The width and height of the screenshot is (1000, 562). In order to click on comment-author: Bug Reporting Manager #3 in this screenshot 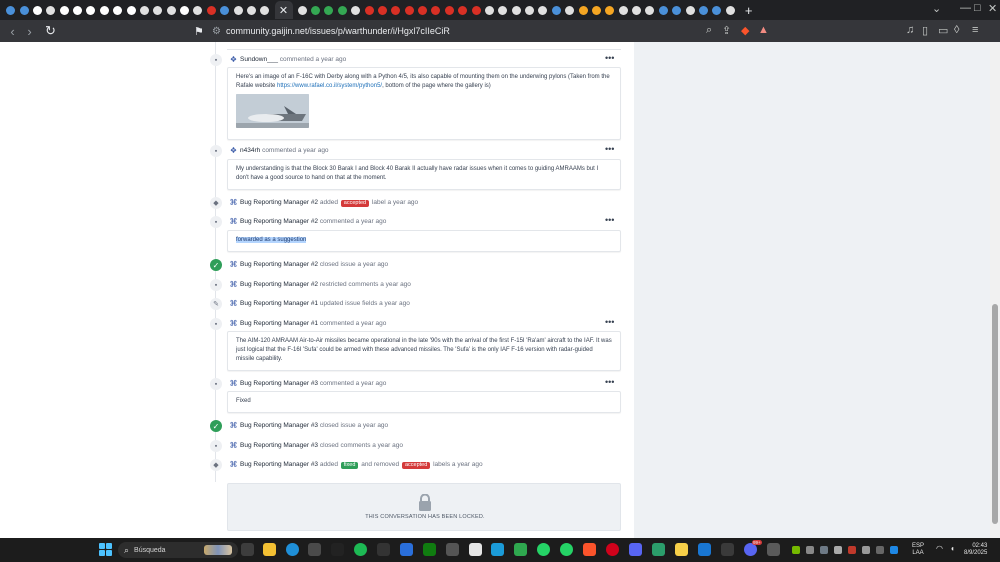, I will do `click(279, 383)`.